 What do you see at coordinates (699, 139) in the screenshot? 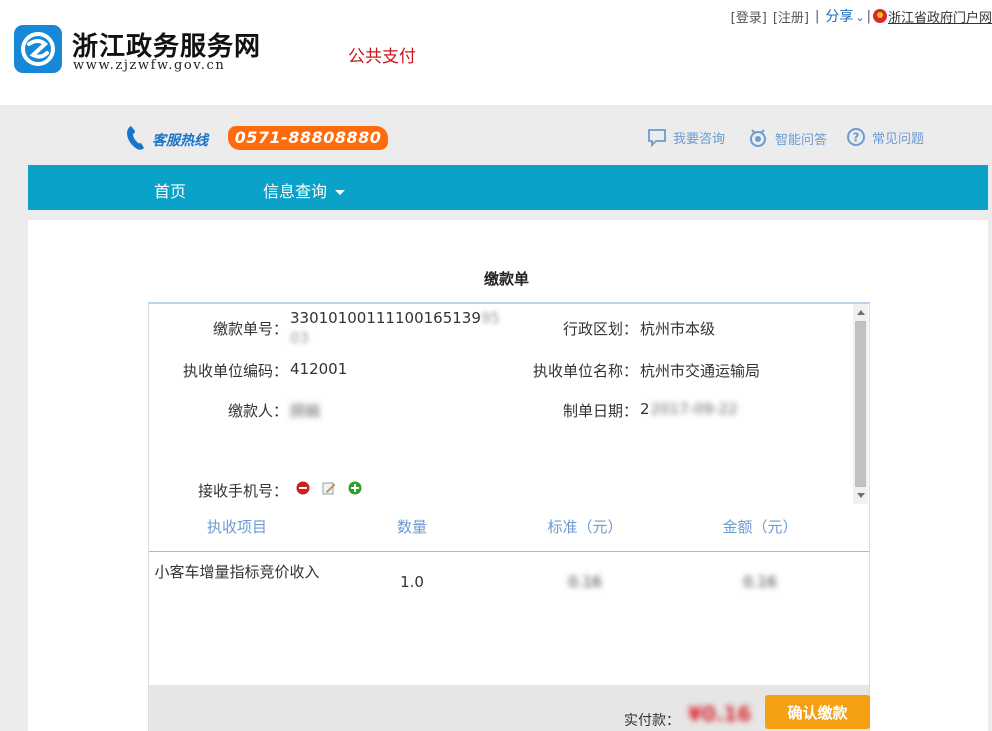
I see `consult-label: 我要咨询` at bounding box center [699, 139].